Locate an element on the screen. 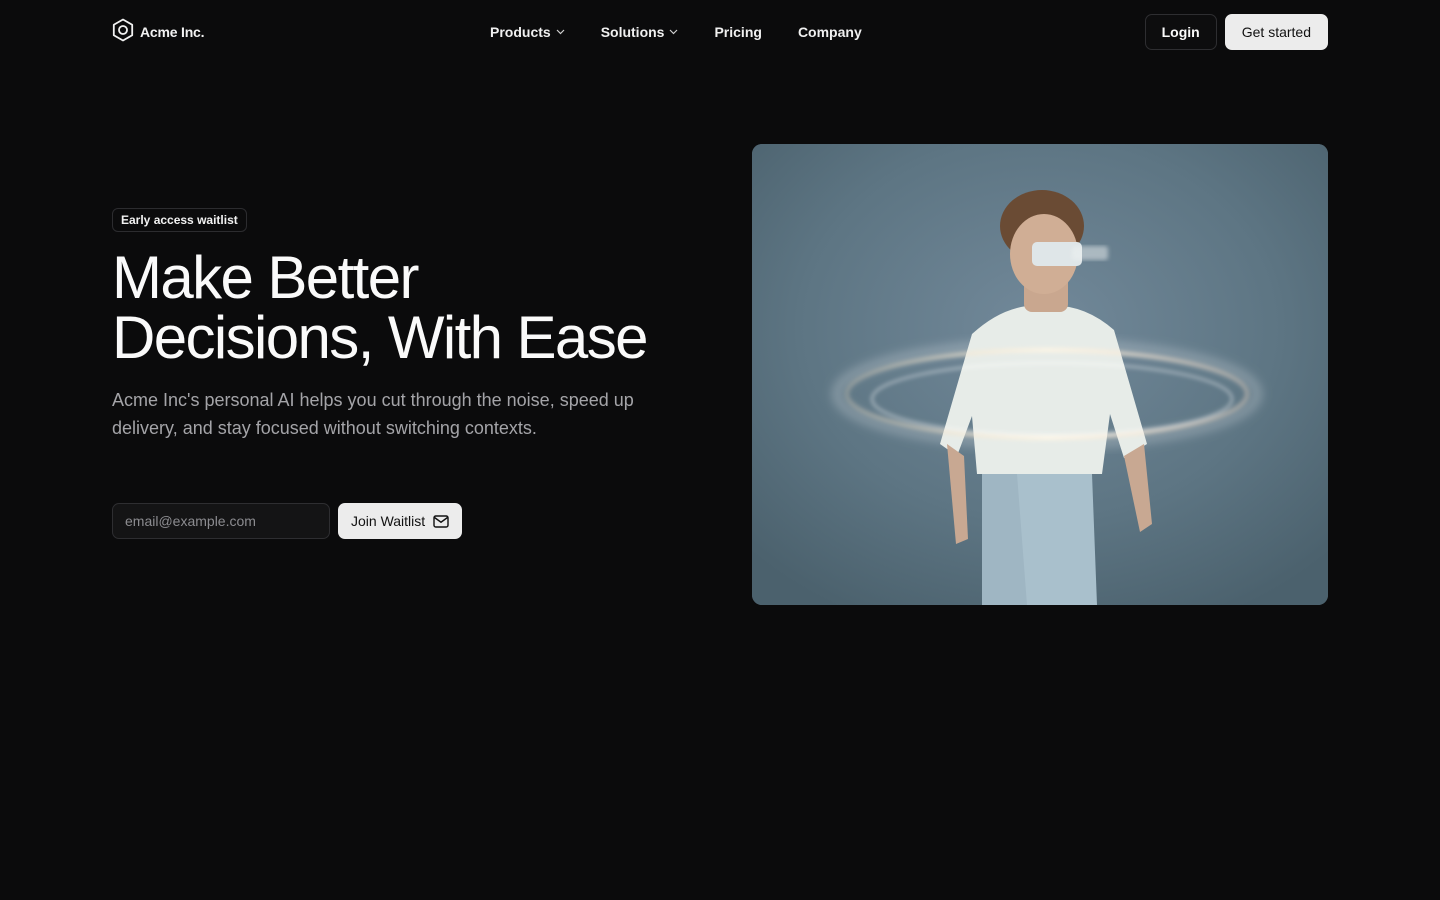 The width and height of the screenshot is (1440, 900). nav-item-products: Products is located at coordinates (527, 32).